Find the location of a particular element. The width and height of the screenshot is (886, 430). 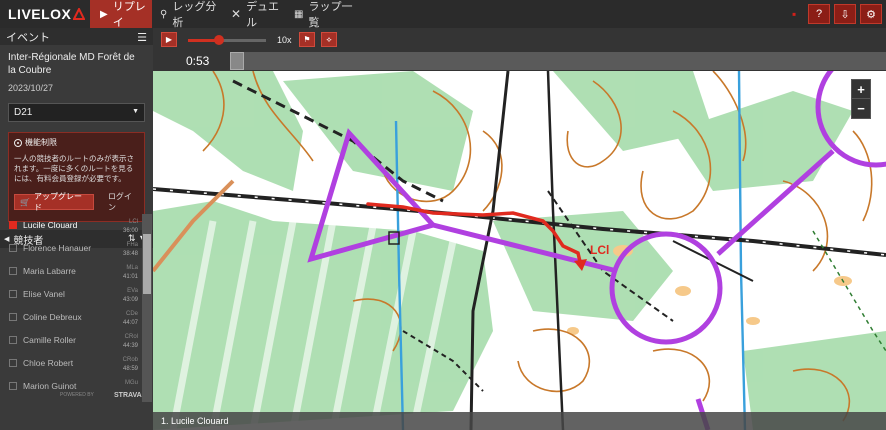

competitor-name: Lucile Clouard is located at coordinates (50, 225).